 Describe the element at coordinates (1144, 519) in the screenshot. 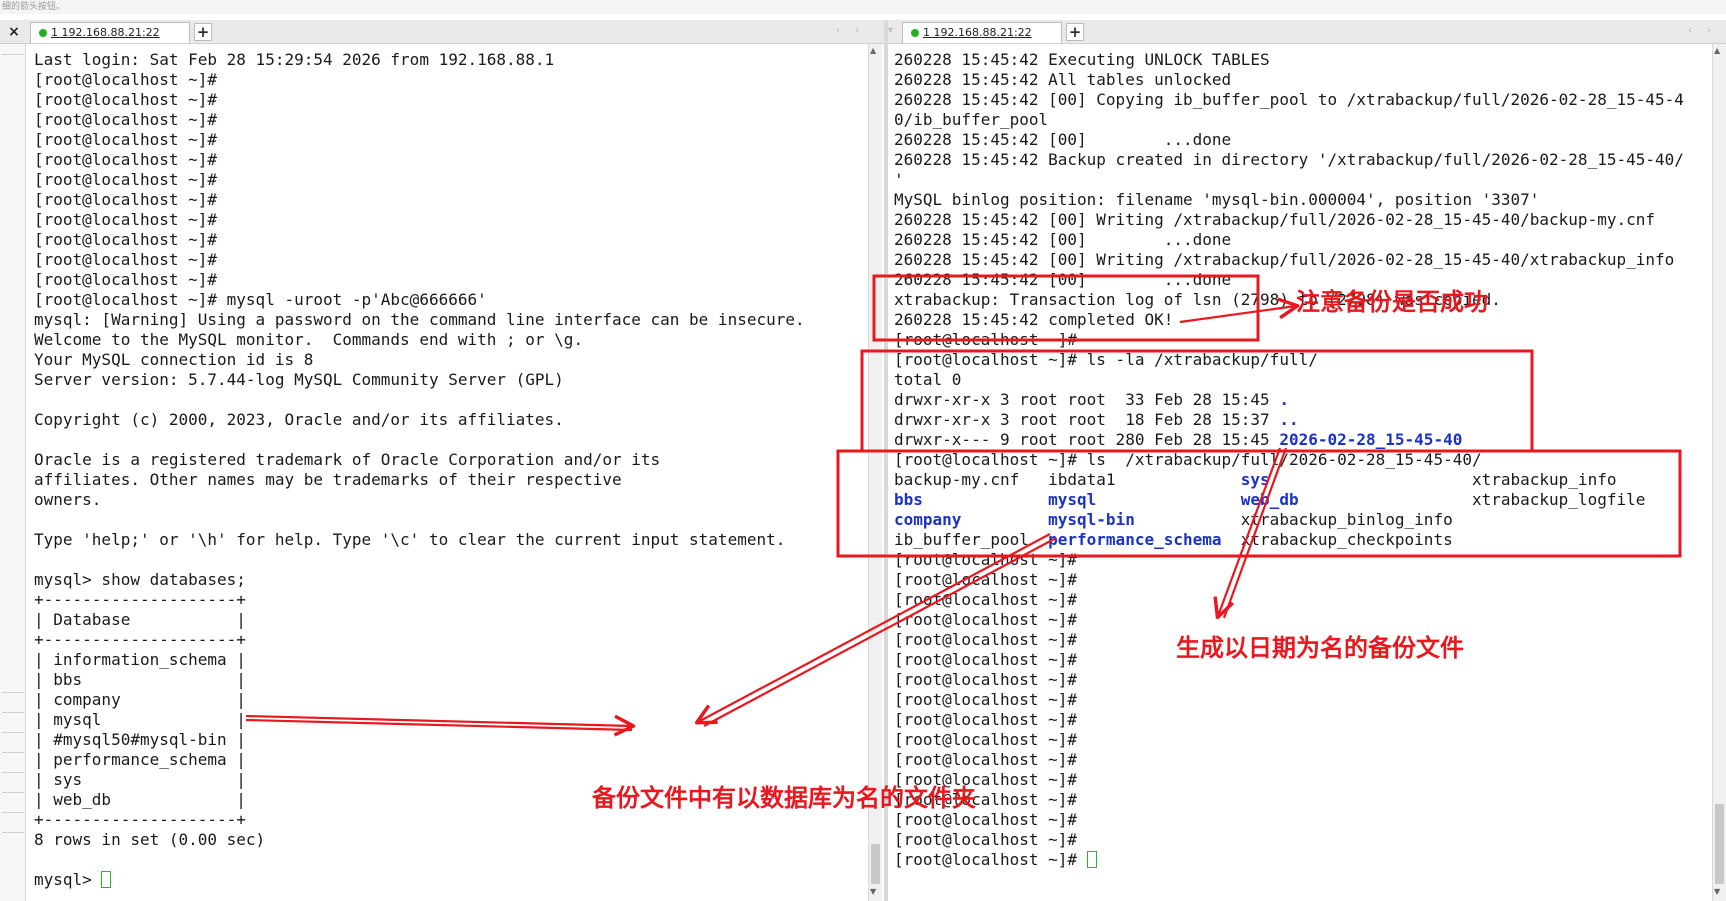

I see `ls-file-entry: mysql-bin` at that location.